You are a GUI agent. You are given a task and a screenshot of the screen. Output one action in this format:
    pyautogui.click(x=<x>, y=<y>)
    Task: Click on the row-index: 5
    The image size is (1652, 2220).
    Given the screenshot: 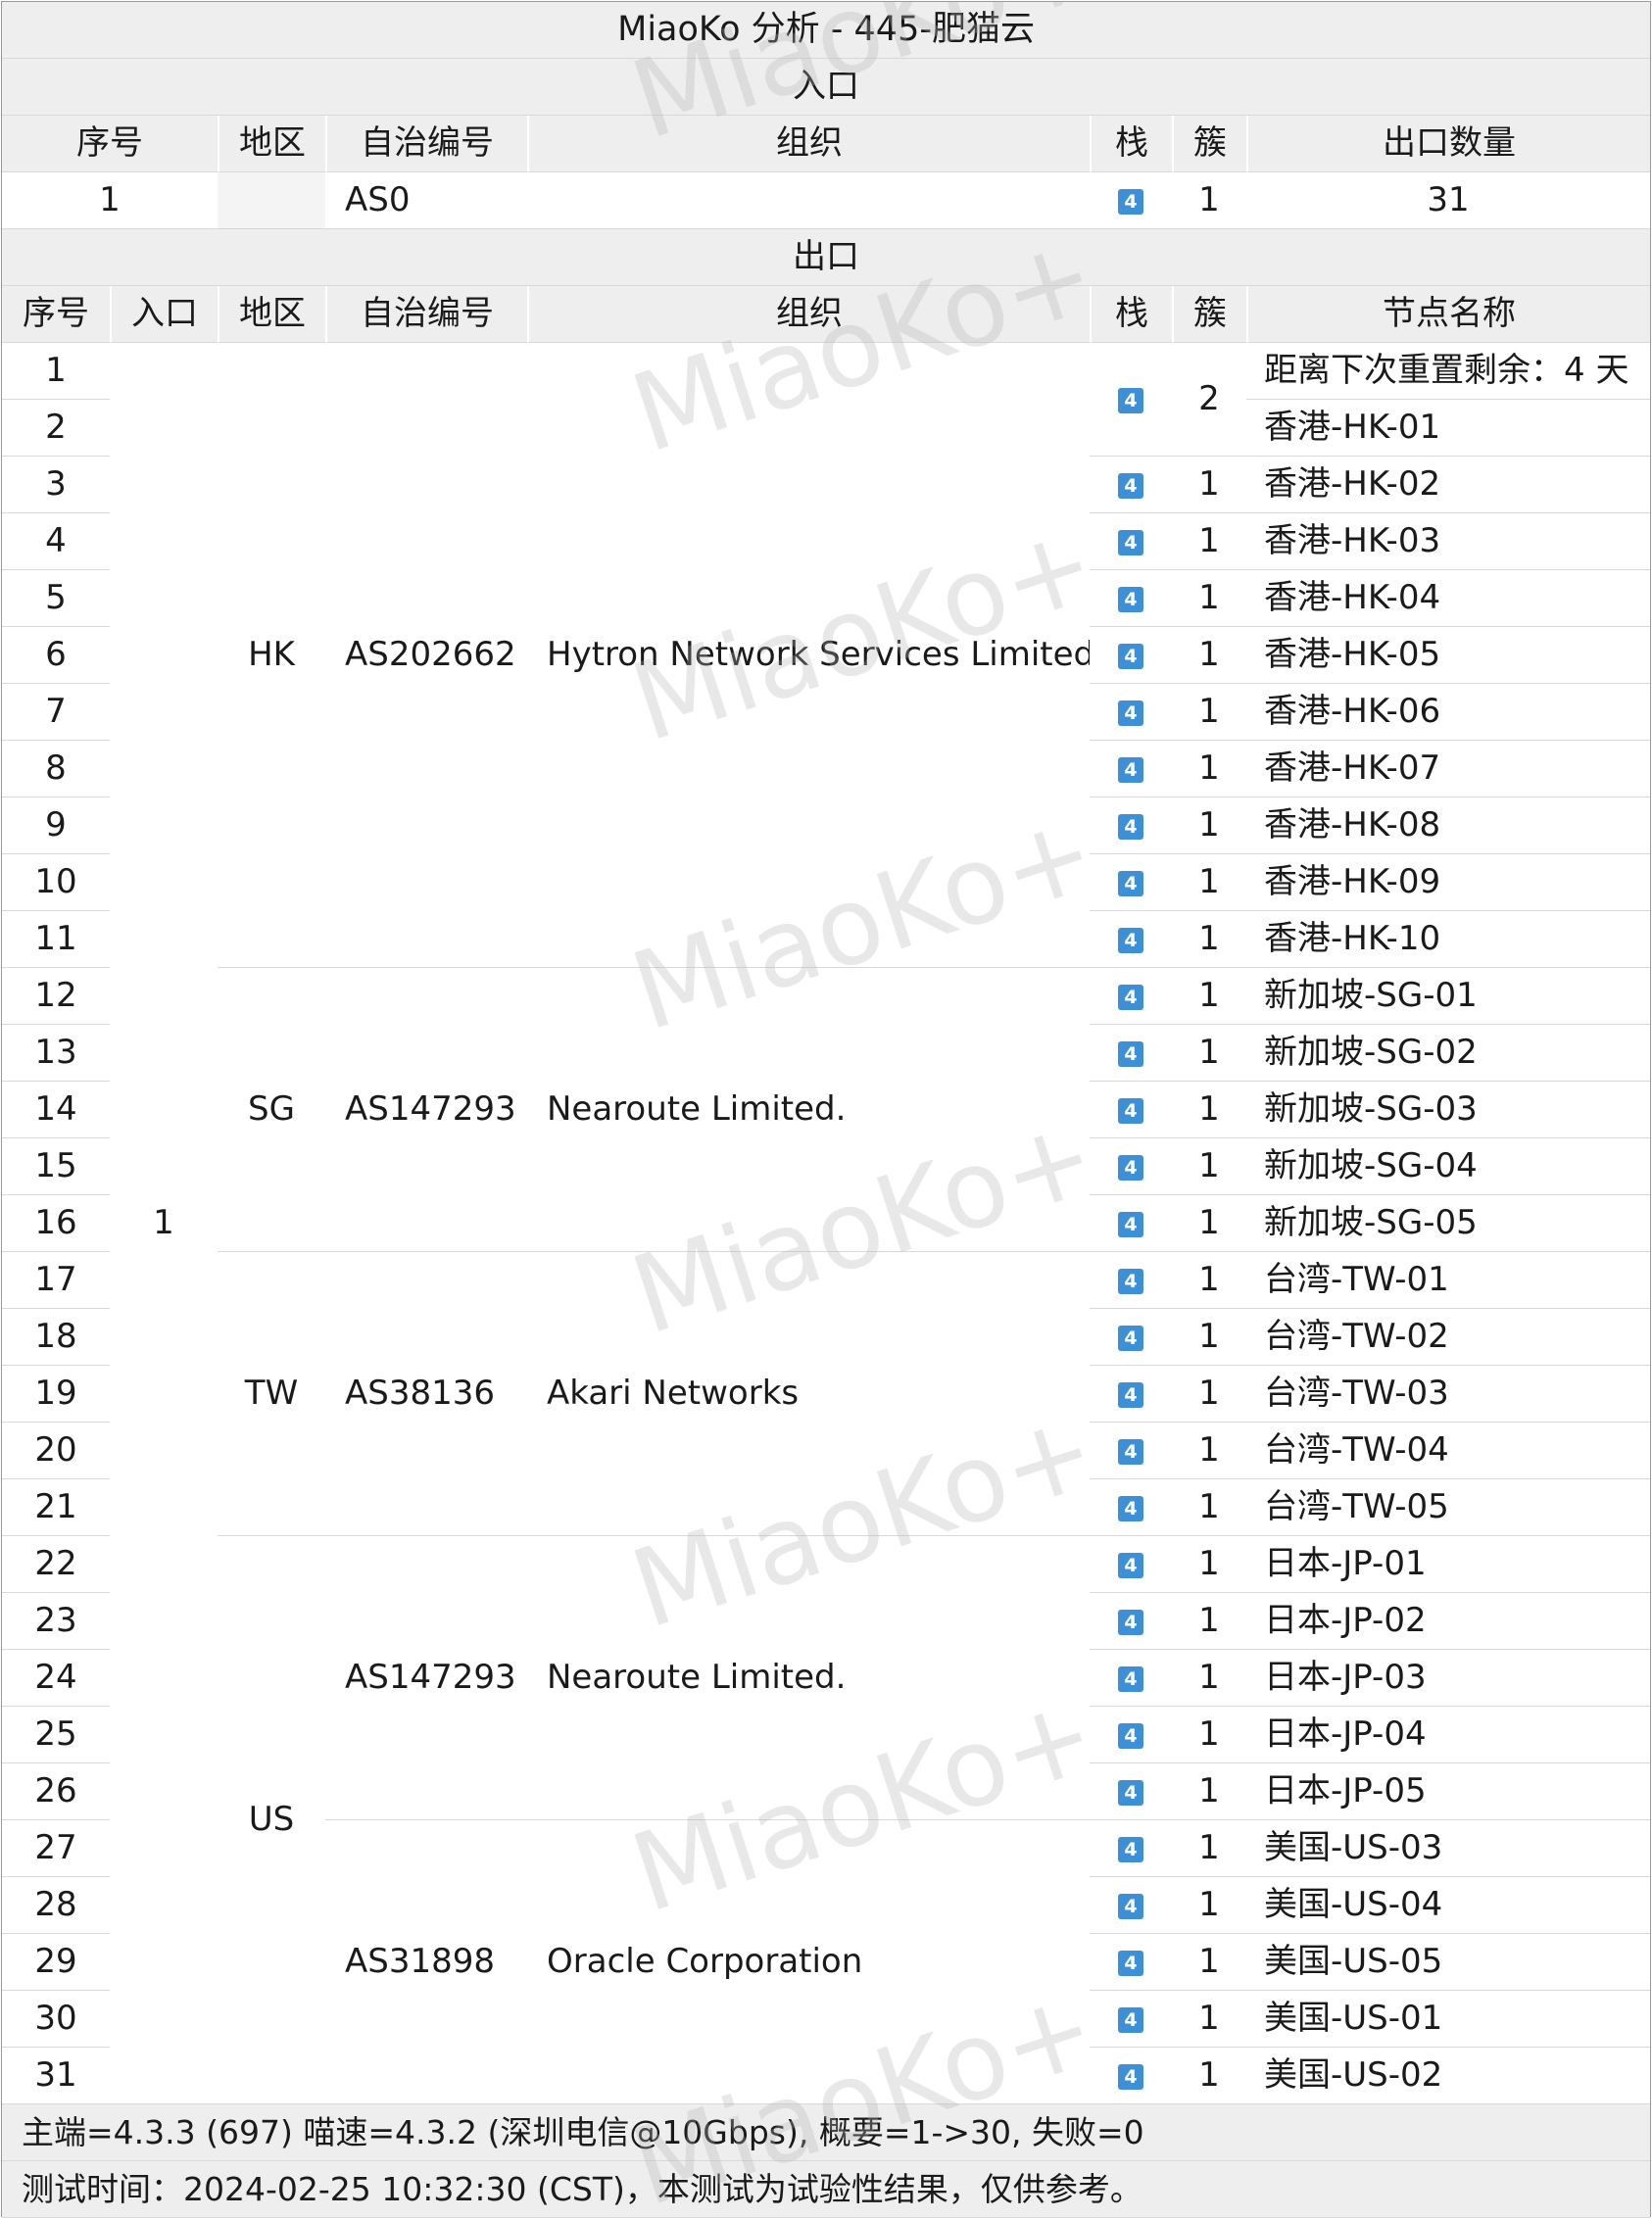 What is the action you would take?
    pyautogui.click(x=56, y=598)
    